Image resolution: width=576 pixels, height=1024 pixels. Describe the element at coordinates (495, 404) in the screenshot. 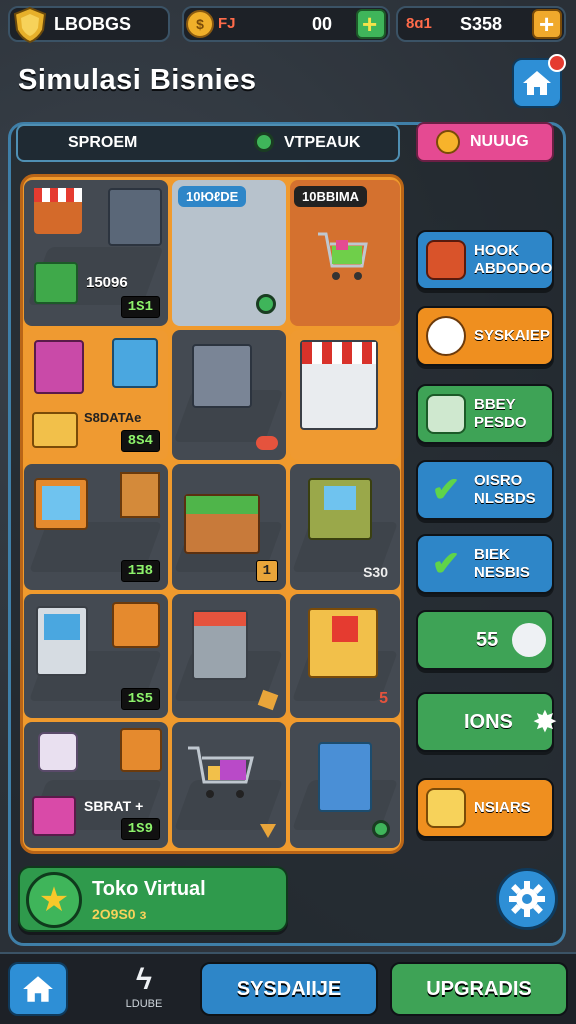

I see `side-button-label: BBEY` at that location.